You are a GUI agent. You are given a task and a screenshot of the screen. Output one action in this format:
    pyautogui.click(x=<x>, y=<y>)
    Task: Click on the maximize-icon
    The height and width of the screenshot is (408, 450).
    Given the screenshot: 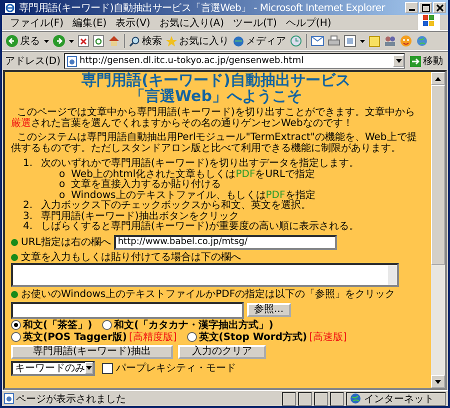 What is the action you would take?
    pyautogui.click(x=426, y=8)
    